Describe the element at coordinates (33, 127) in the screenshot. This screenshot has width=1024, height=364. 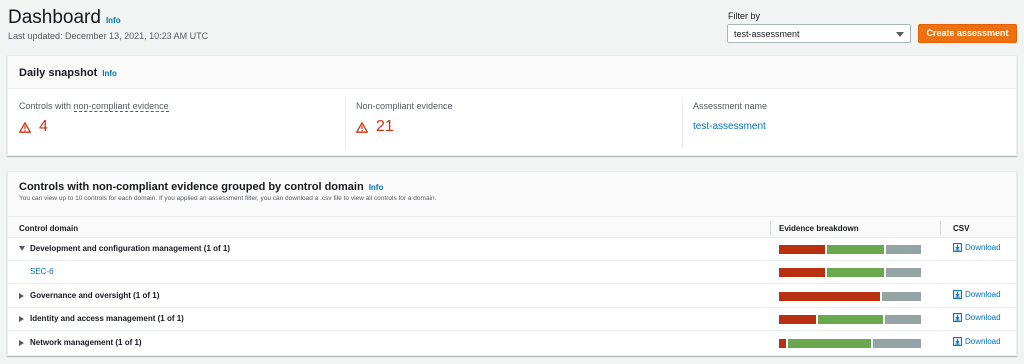
I see `metric-value: 4` at that location.